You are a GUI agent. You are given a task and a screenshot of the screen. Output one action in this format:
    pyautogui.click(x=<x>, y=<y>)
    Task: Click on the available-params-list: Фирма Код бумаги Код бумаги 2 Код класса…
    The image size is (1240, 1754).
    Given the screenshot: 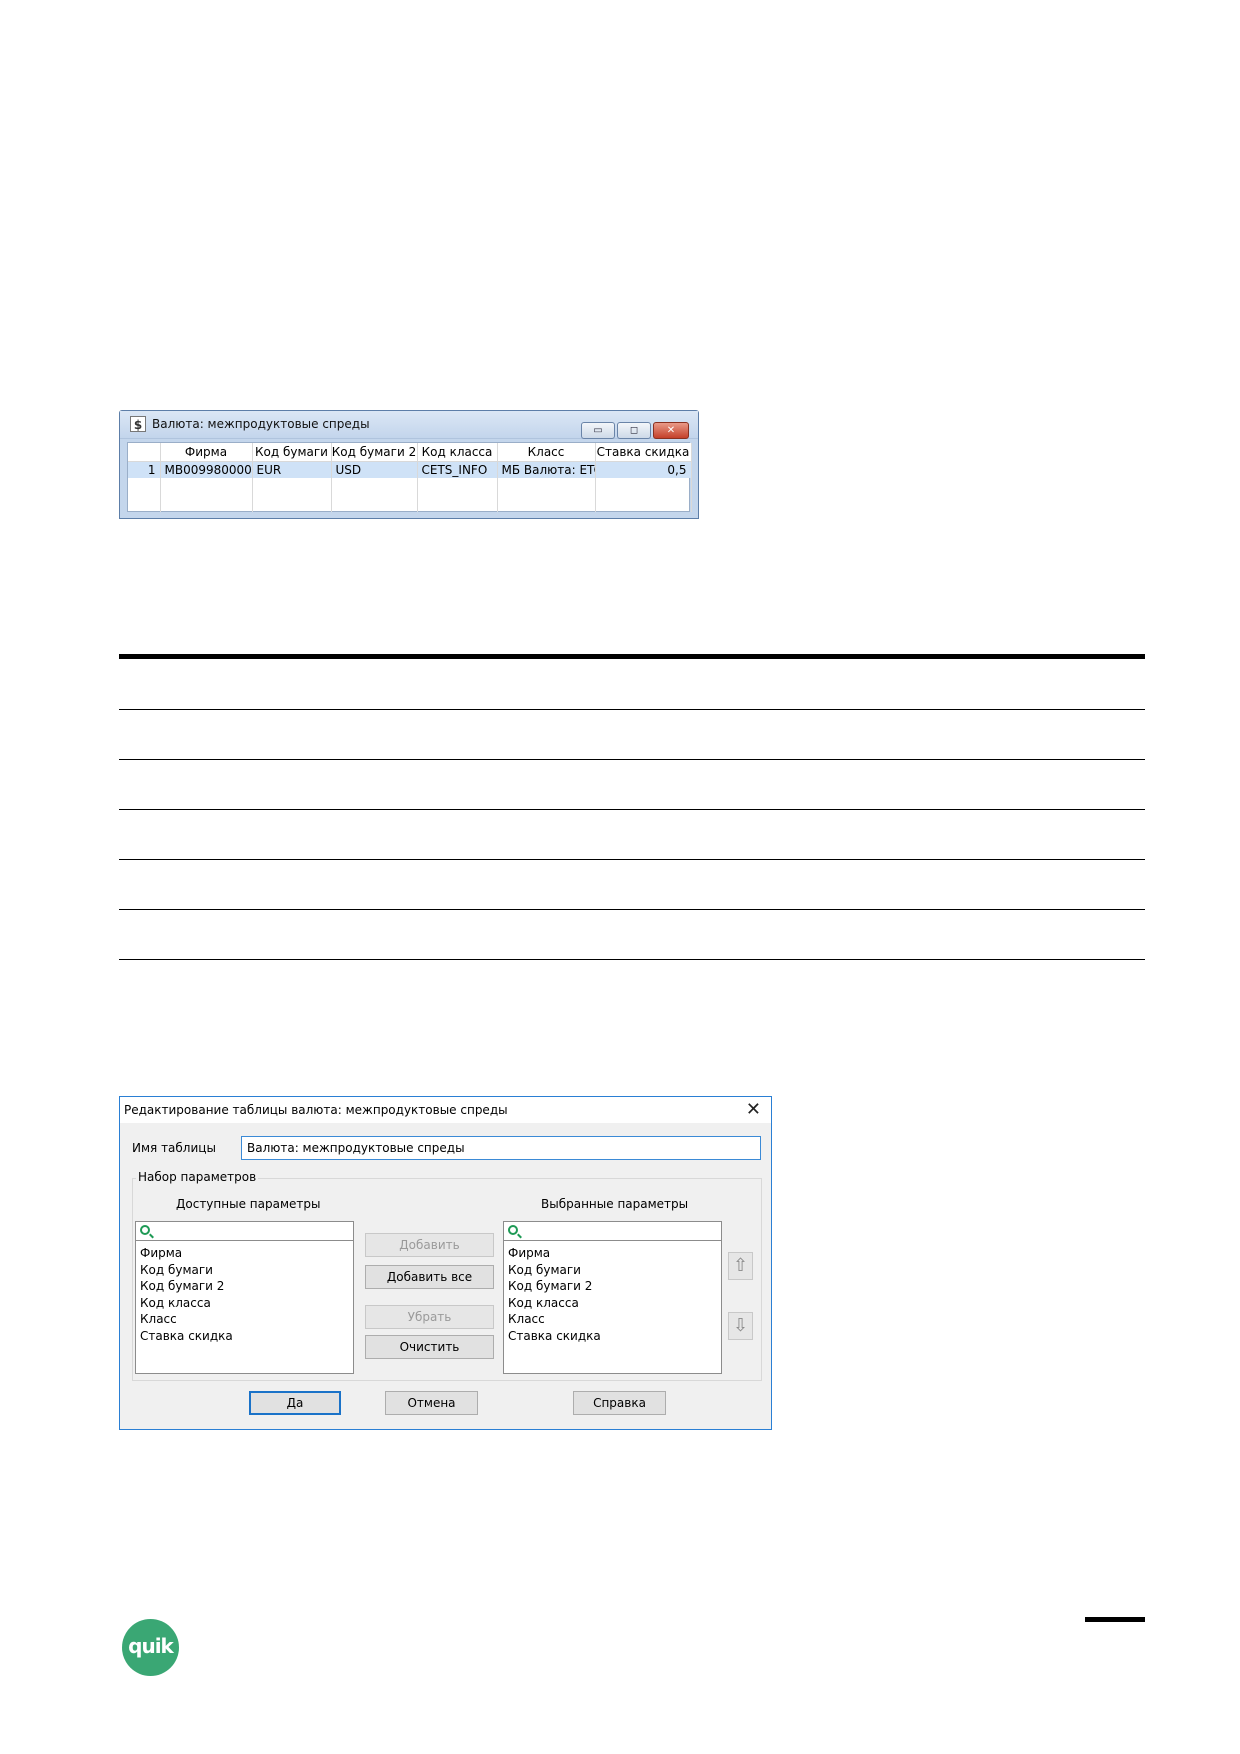 What is the action you would take?
    pyautogui.click(x=244, y=1297)
    